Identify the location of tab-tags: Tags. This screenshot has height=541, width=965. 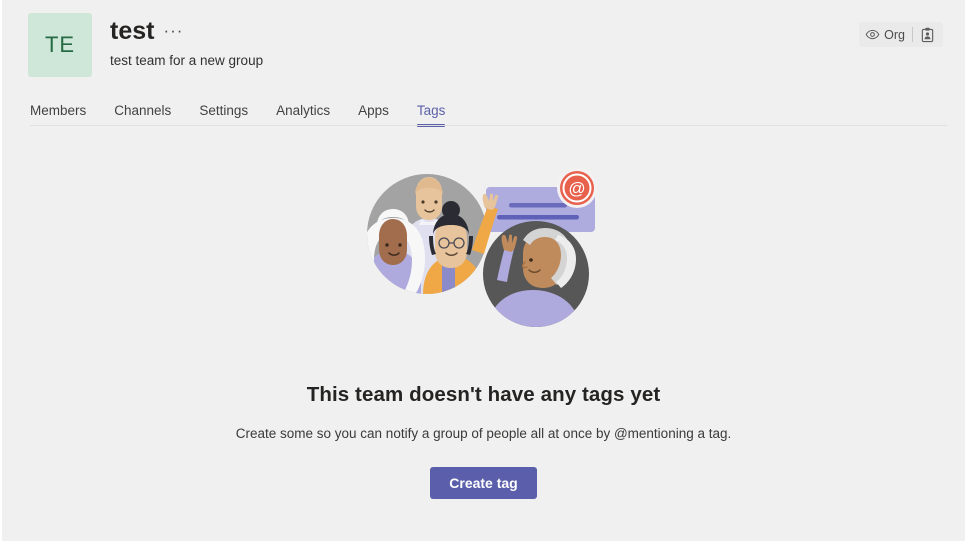
(430, 115).